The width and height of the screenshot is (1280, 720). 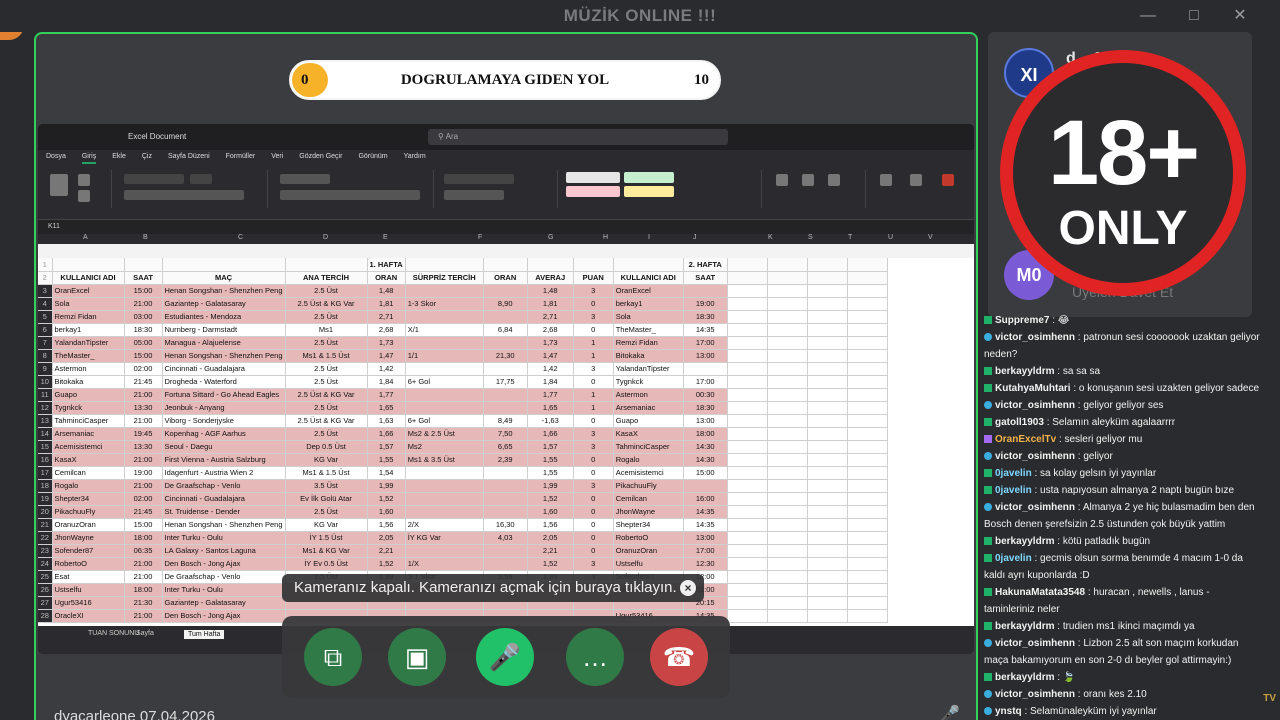 I want to click on table-cell: 6,65, so click(x=505, y=447).